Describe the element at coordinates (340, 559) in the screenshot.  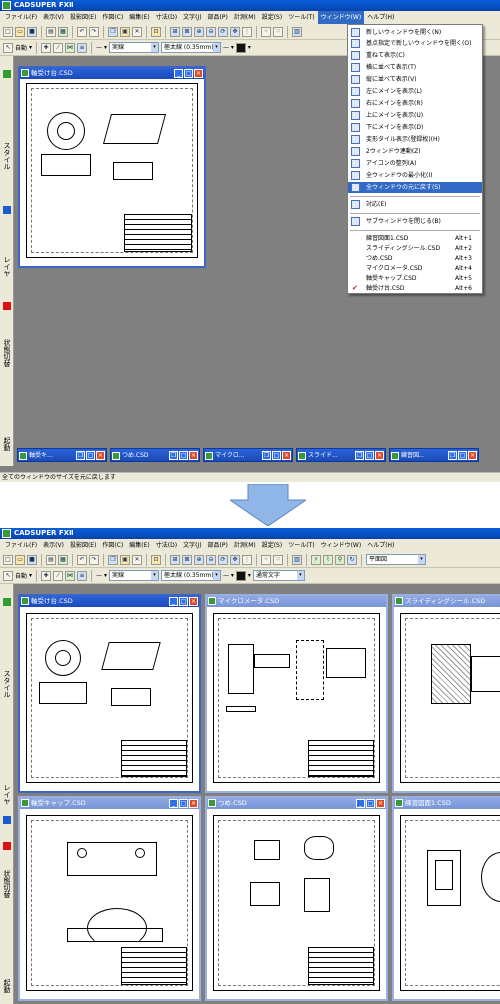
I see `inspect-icon: ⚲` at that location.